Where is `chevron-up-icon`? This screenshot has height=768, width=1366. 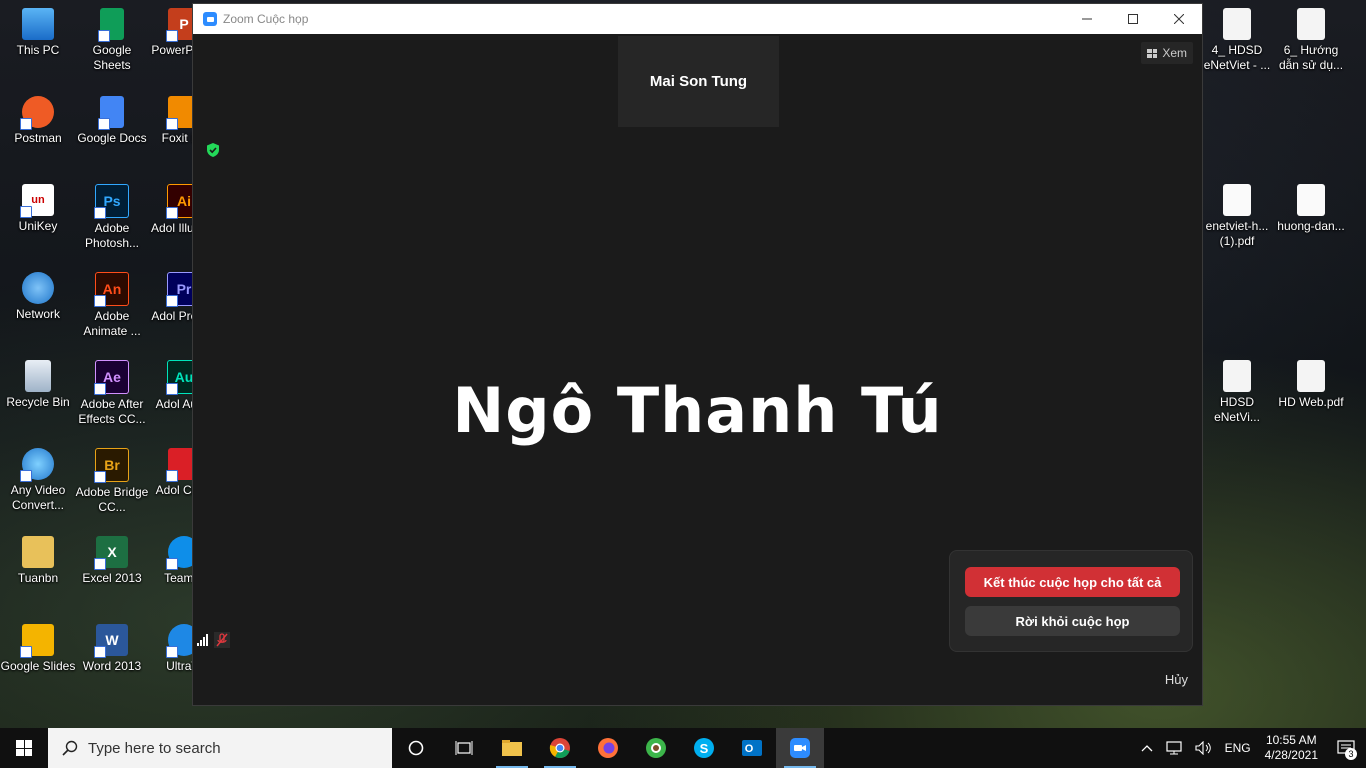 chevron-up-icon is located at coordinates (1147, 748).